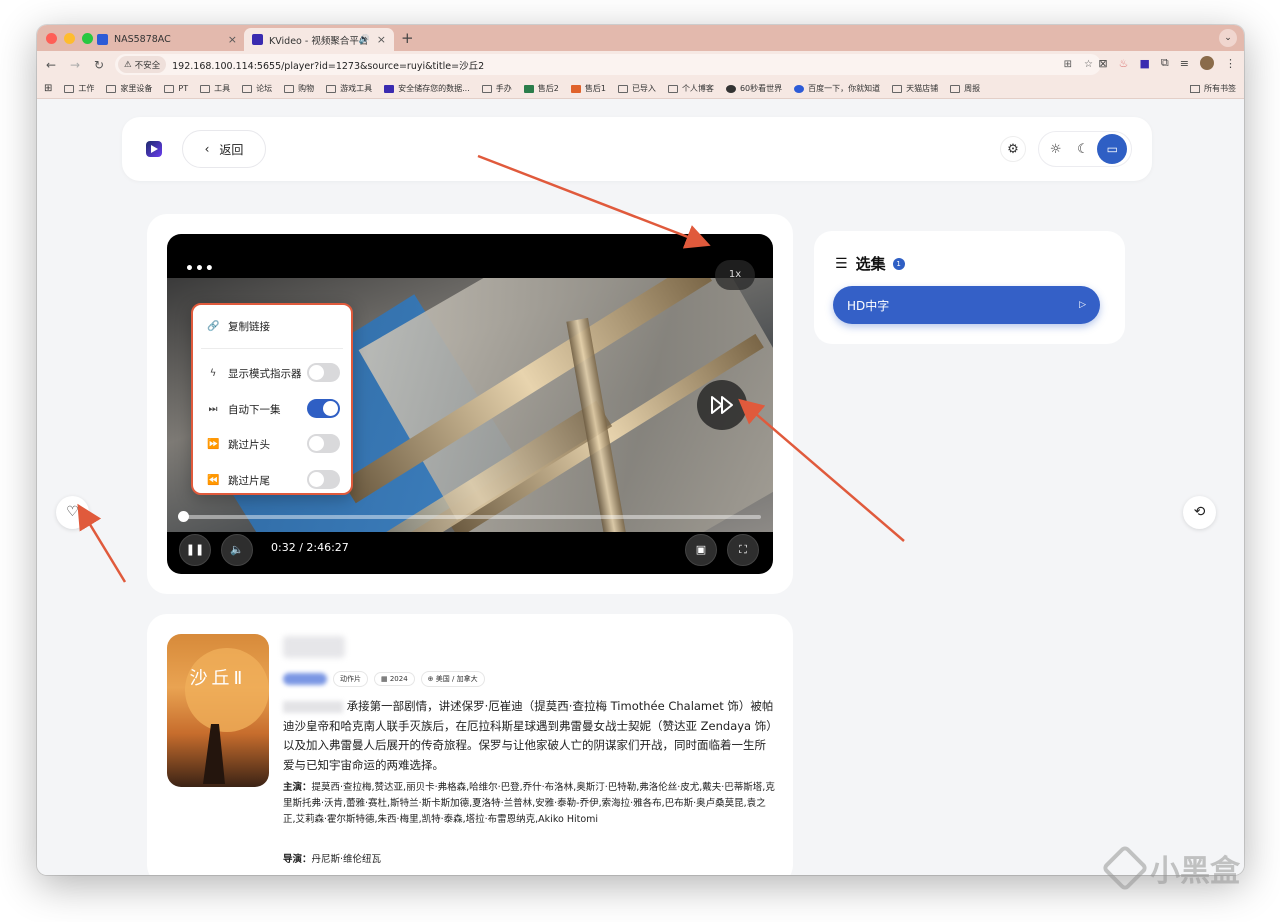 The height and width of the screenshot is (922, 1280). I want to click on puzzle-icon: ⧉, so click(1165, 63).